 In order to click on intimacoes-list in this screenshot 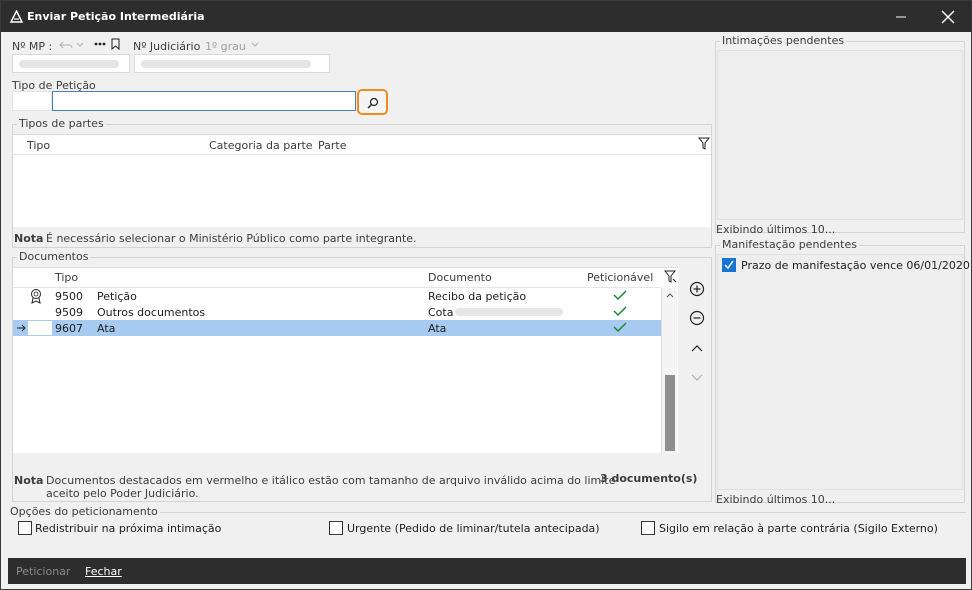, I will do `click(840, 135)`.